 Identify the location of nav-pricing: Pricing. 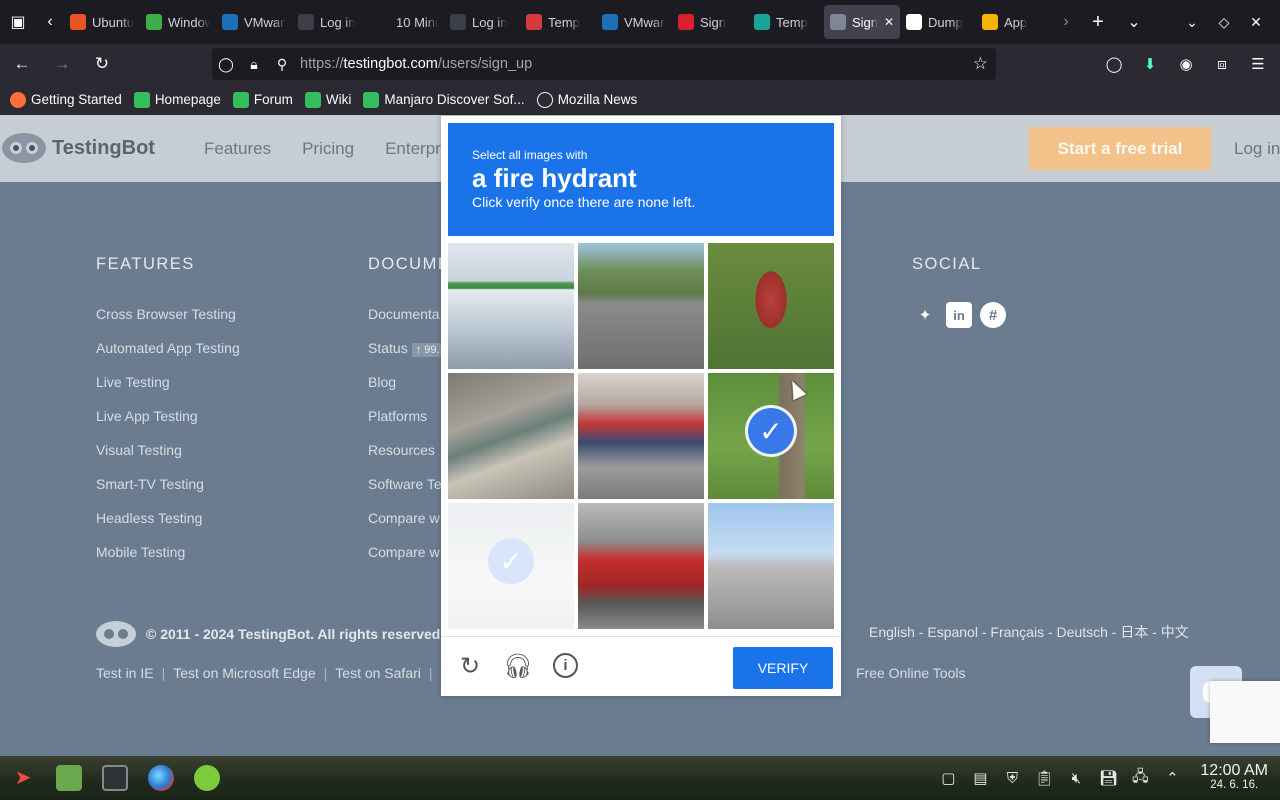
(328, 149).